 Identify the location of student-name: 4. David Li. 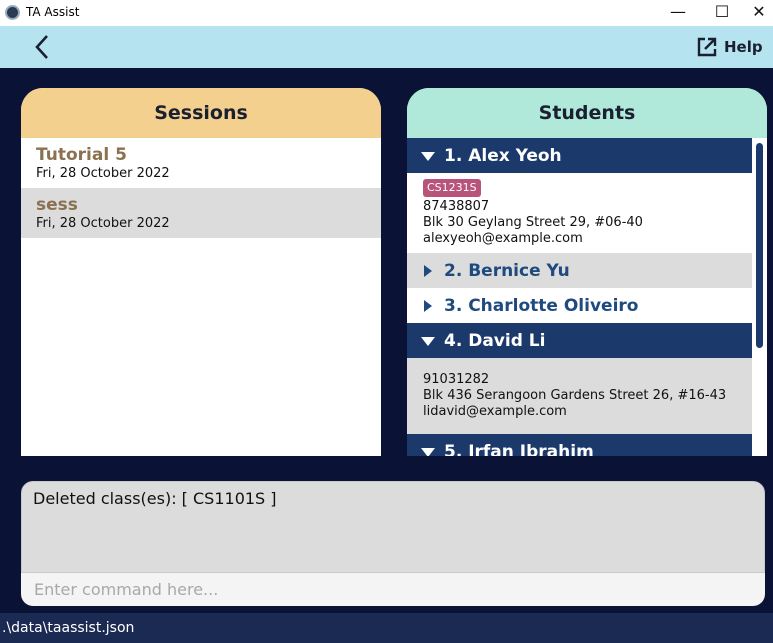
(495, 340).